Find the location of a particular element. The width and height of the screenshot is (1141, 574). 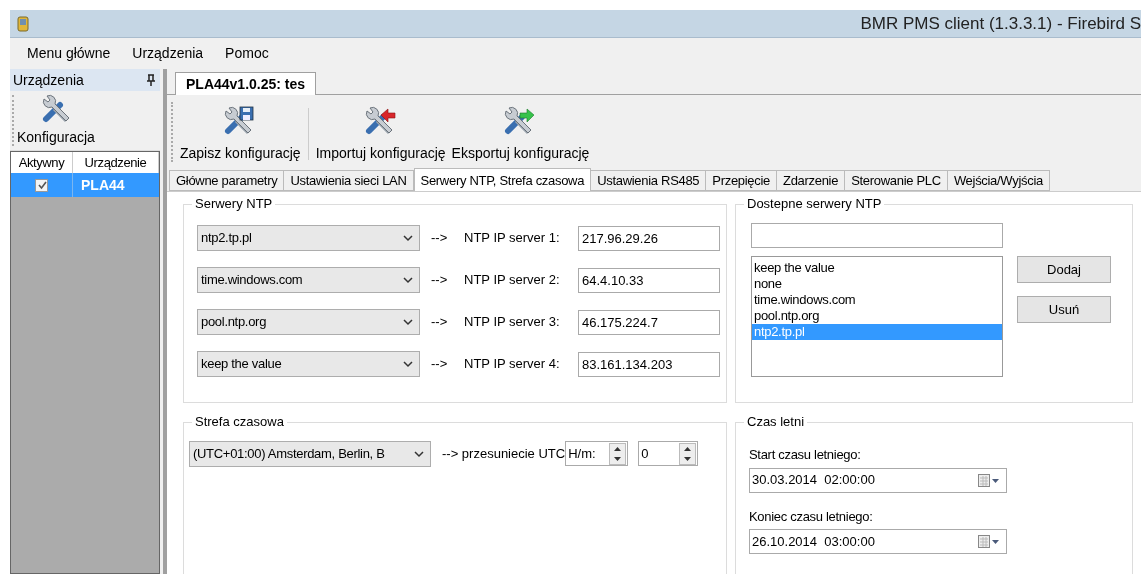

document-tab: PLA44v1.0.25: tes is located at coordinates (246, 83).